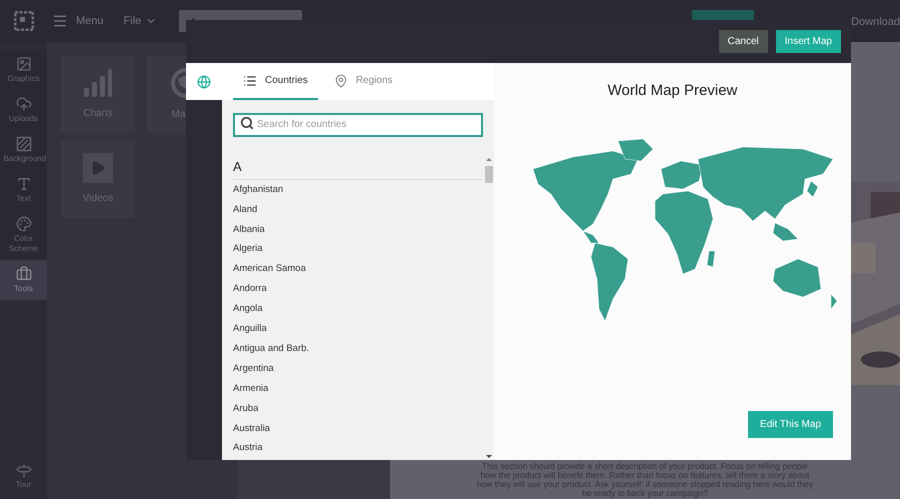 Image resolution: width=900 pixels, height=499 pixels. I want to click on sidebar-label: Color Scheme, so click(24, 244).